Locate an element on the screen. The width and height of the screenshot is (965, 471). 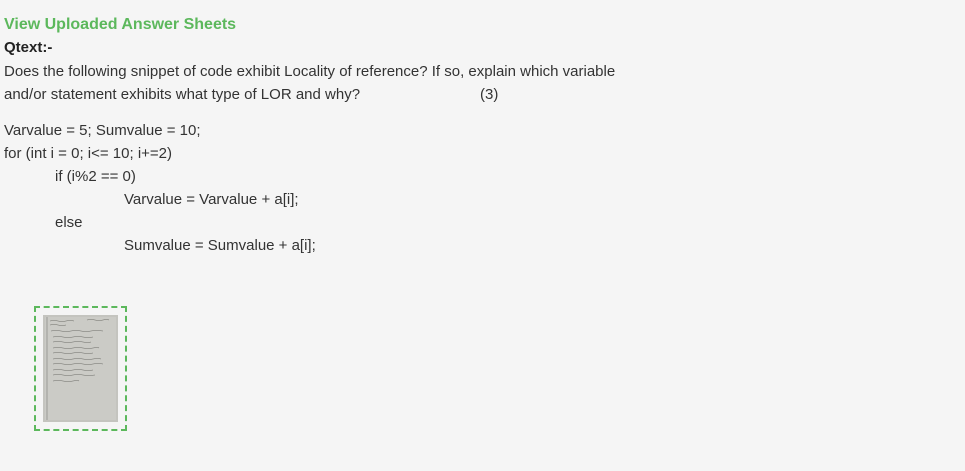
answer-sheet-thumbnail is located at coordinates (80, 368).